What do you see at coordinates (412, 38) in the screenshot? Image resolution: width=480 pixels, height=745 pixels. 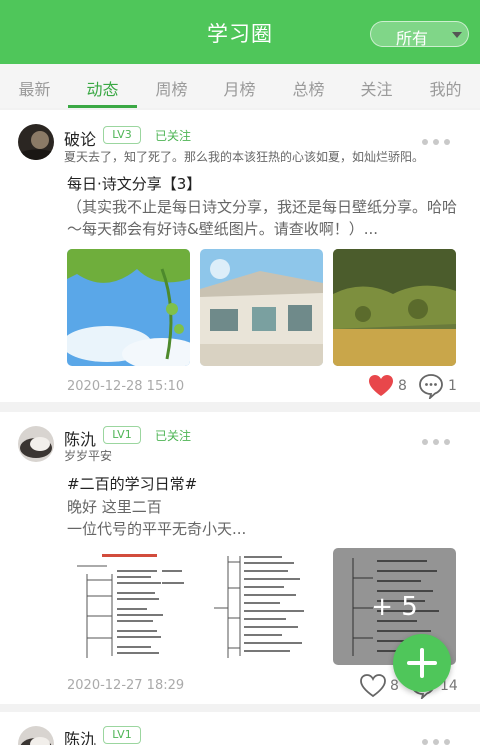 I see `filter-label: 所有` at bounding box center [412, 38].